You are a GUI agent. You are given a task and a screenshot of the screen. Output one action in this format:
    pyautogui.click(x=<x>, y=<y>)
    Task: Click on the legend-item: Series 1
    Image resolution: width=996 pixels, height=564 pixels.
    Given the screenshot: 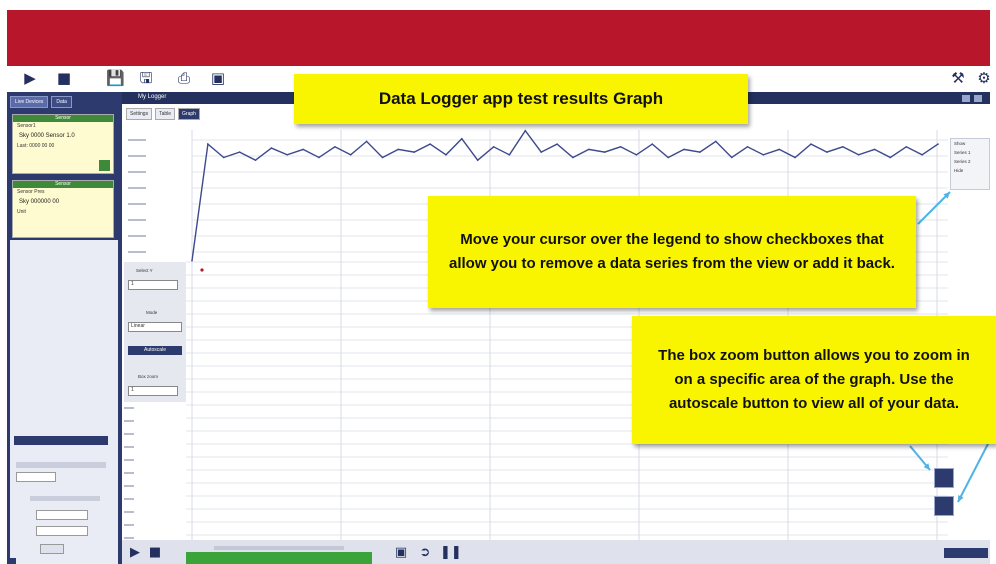 What is the action you would take?
    pyautogui.click(x=970, y=152)
    